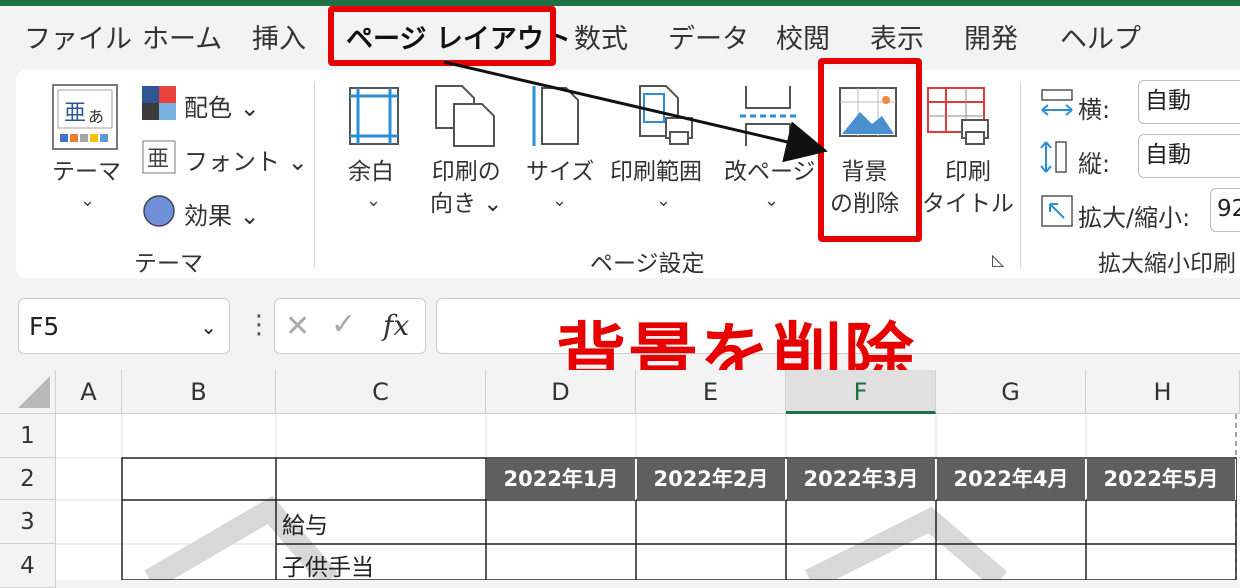 This screenshot has height=588, width=1240. Describe the element at coordinates (305, 523) in the screenshot. I see `cell-c3: 給与` at that location.